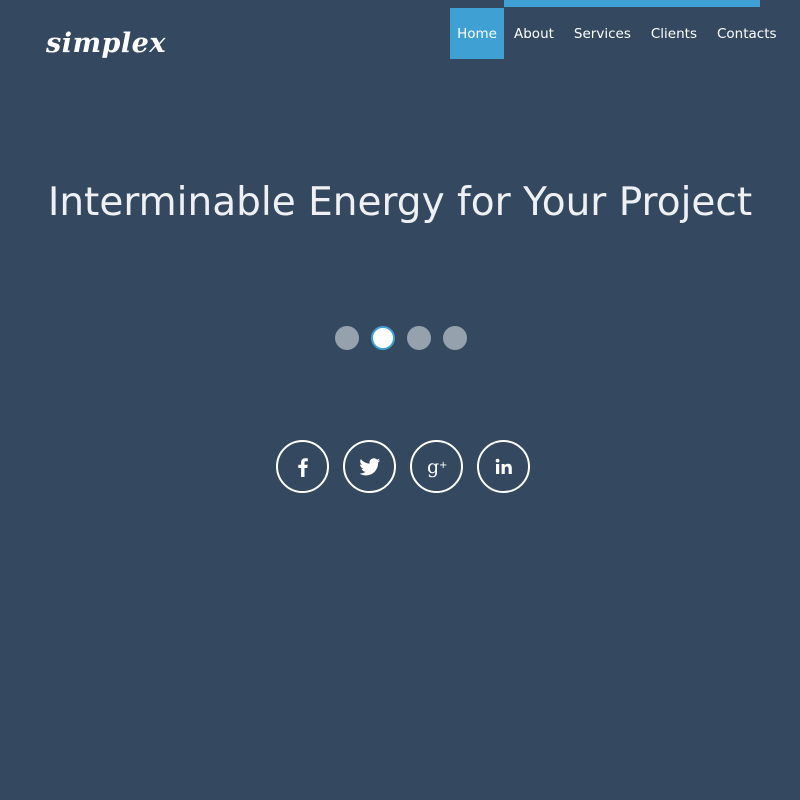 This screenshot has width=800, height=800. What do you see at coordinates (602, 33) in the screenshot?
I see `nav-item-services: Services` at bounding box center [602, 33].